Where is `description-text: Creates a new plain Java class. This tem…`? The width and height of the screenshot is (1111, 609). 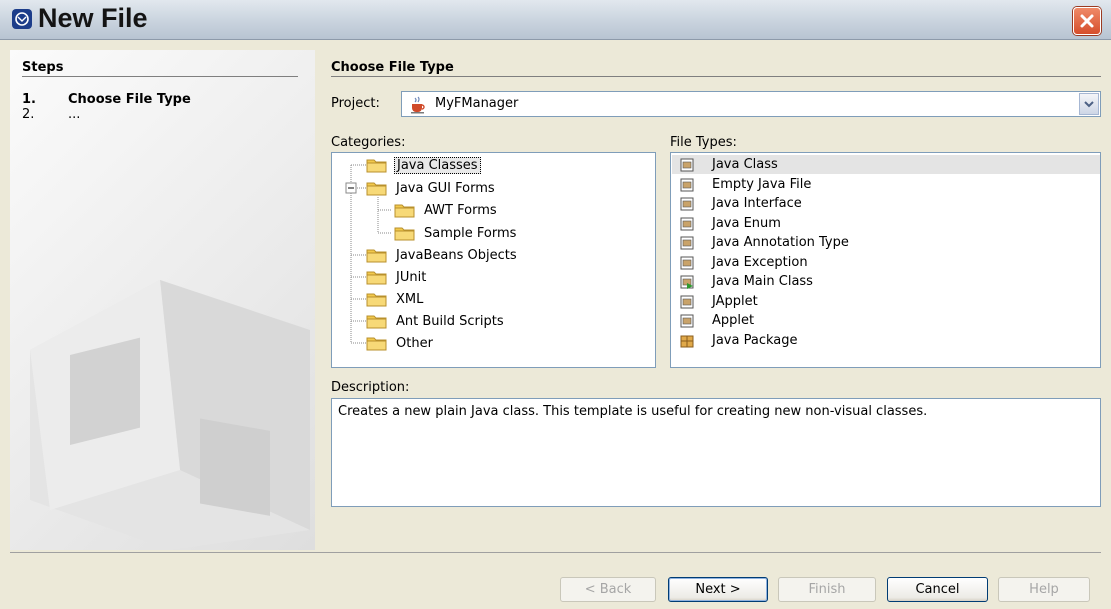
description-text: Creates a new plain Java class. This tem… is located at coordinates (633, 411).